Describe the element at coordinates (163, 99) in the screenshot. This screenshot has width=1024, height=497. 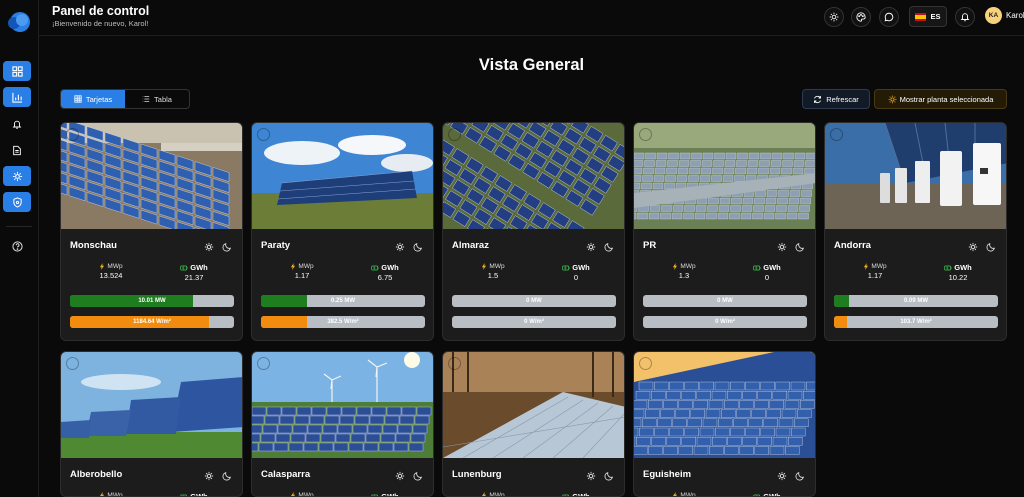
I see `tab-table-label: Tabla` at that location.